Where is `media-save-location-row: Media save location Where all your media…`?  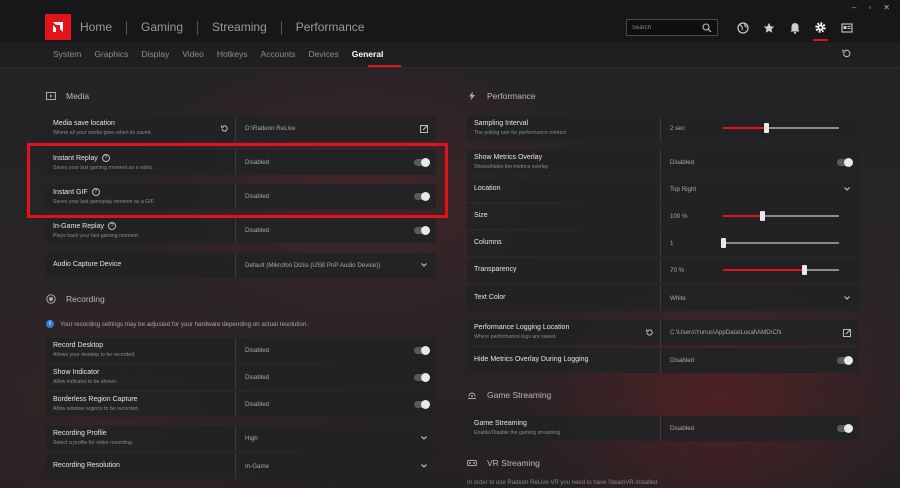 media-save-location-row: Media save location Where all your media… is located at coordinates (241, 128).